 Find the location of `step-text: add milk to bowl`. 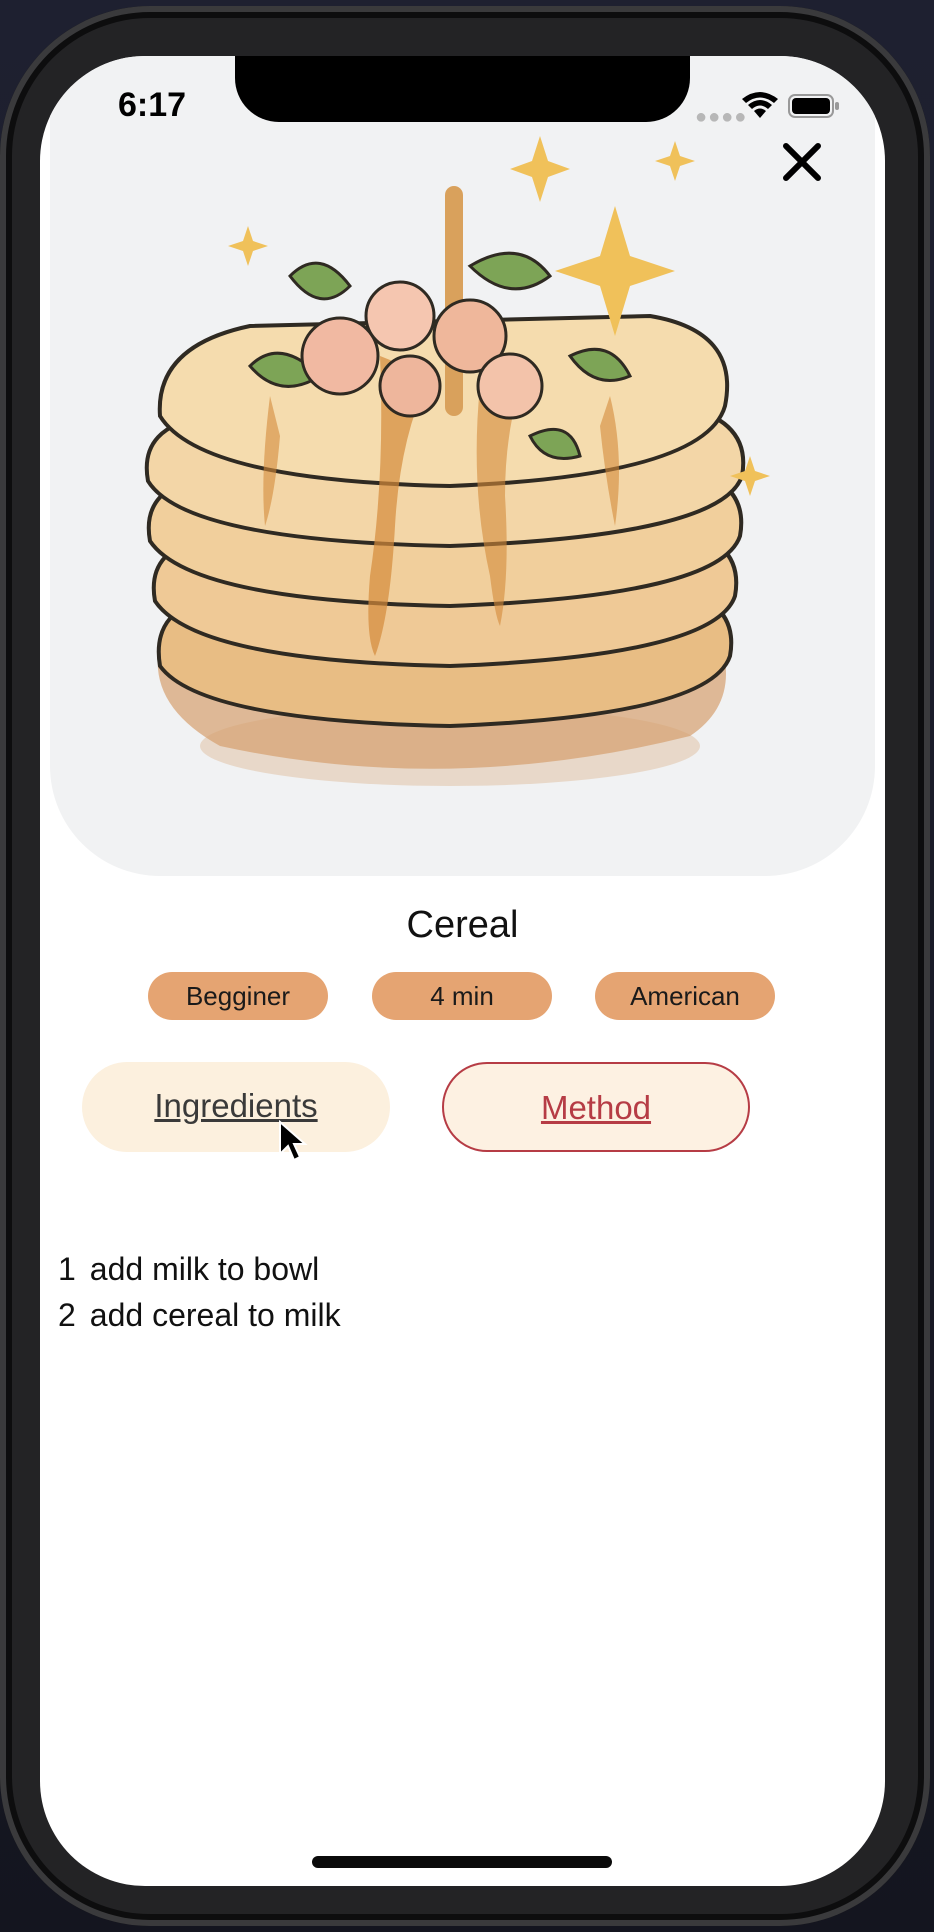

step-text: add milk to bowl is located at coordinates (204, 1269).